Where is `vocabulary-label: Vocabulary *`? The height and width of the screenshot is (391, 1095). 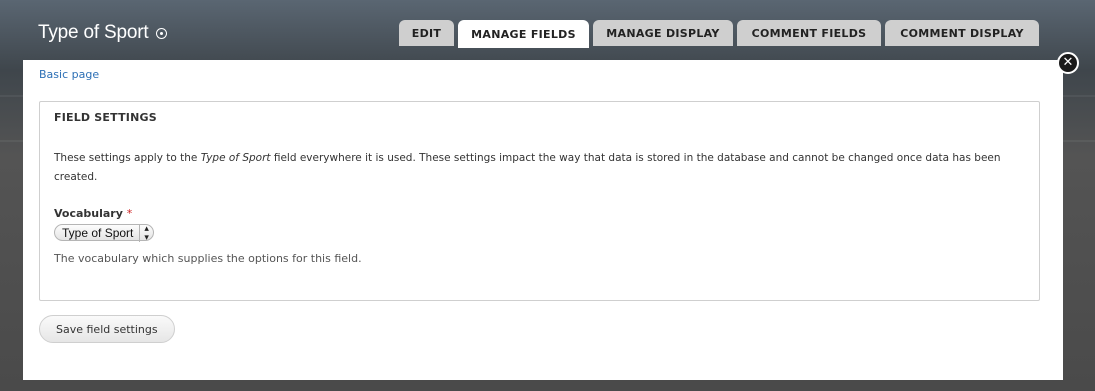
vocabulary-label: Vocabulary * is located at coordinates (93, 213).